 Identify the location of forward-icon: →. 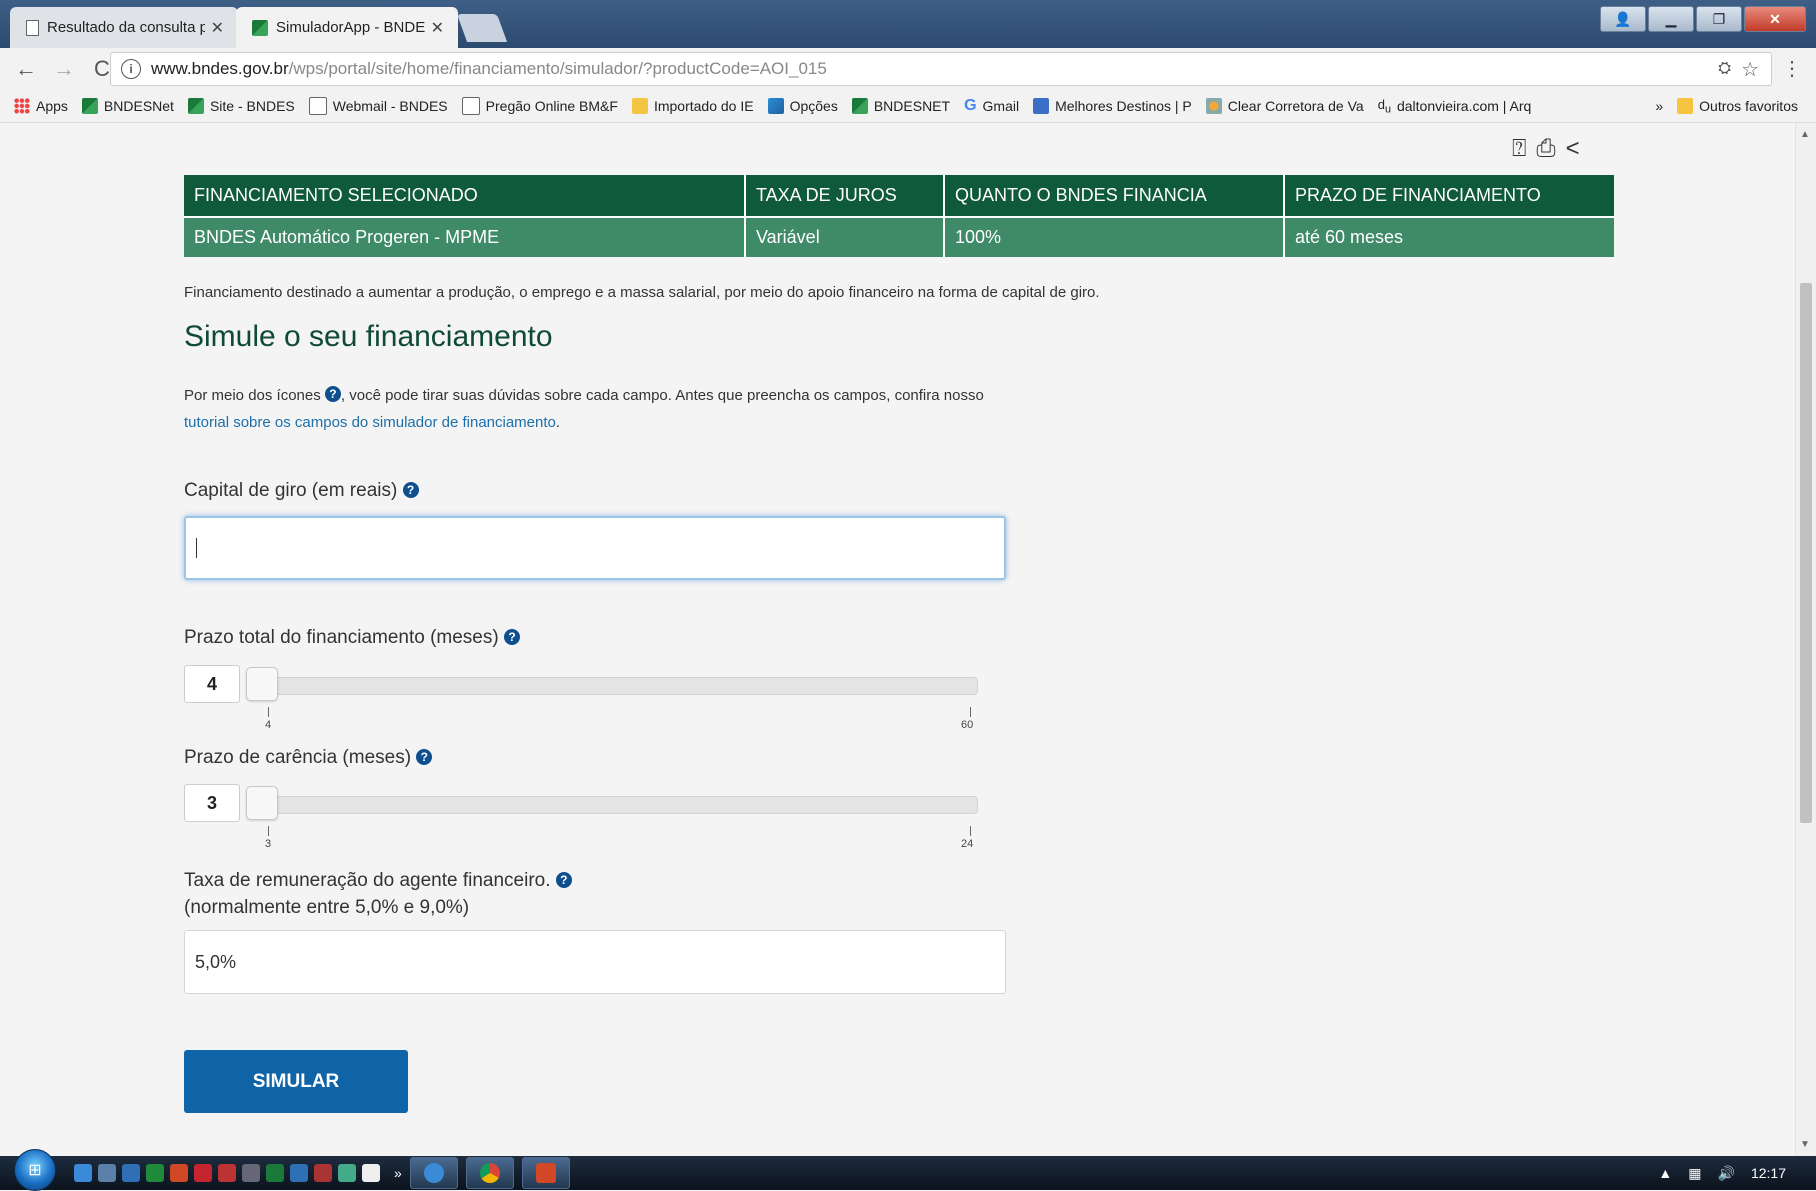
(64, 69).